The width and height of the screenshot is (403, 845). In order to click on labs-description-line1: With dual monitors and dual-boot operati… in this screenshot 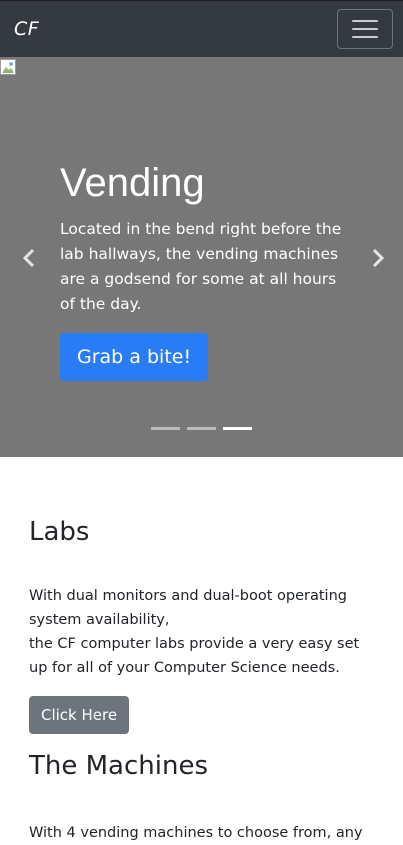, I will do `click(188, 608)`.